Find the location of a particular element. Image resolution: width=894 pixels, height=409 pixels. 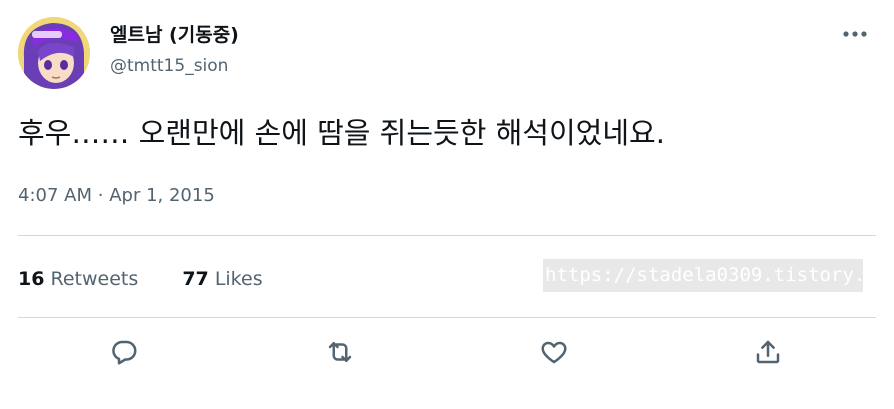

retweet-icon is located at coordinates (340, 352).